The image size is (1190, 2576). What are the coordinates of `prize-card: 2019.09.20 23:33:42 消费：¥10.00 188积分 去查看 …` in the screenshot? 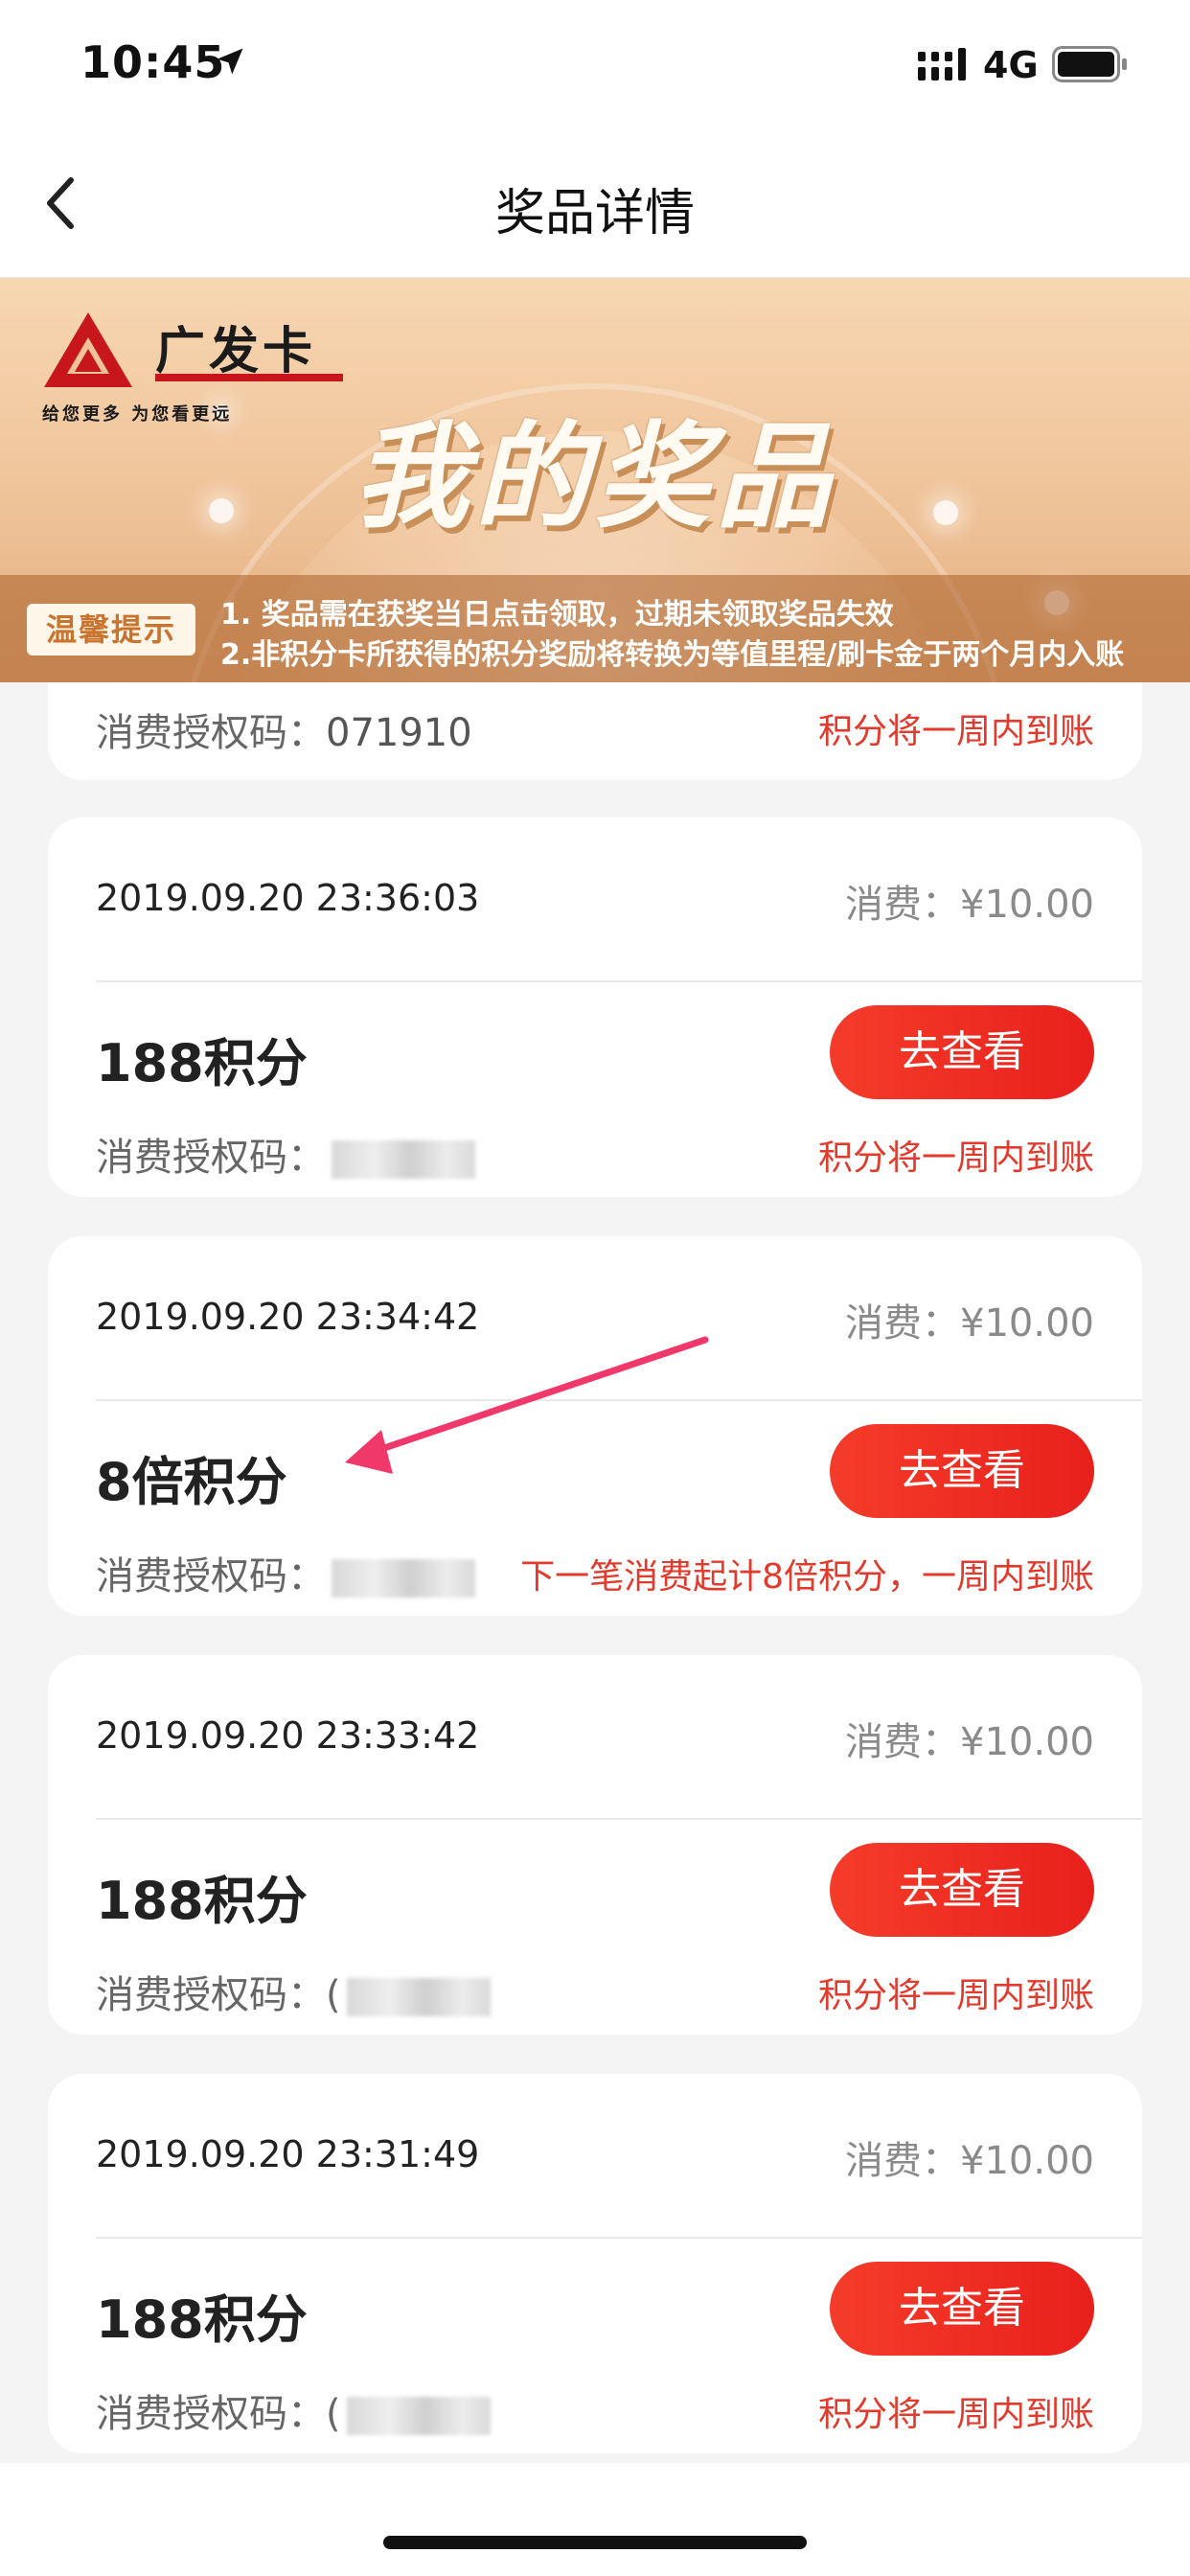 It's located at (595, 1845).